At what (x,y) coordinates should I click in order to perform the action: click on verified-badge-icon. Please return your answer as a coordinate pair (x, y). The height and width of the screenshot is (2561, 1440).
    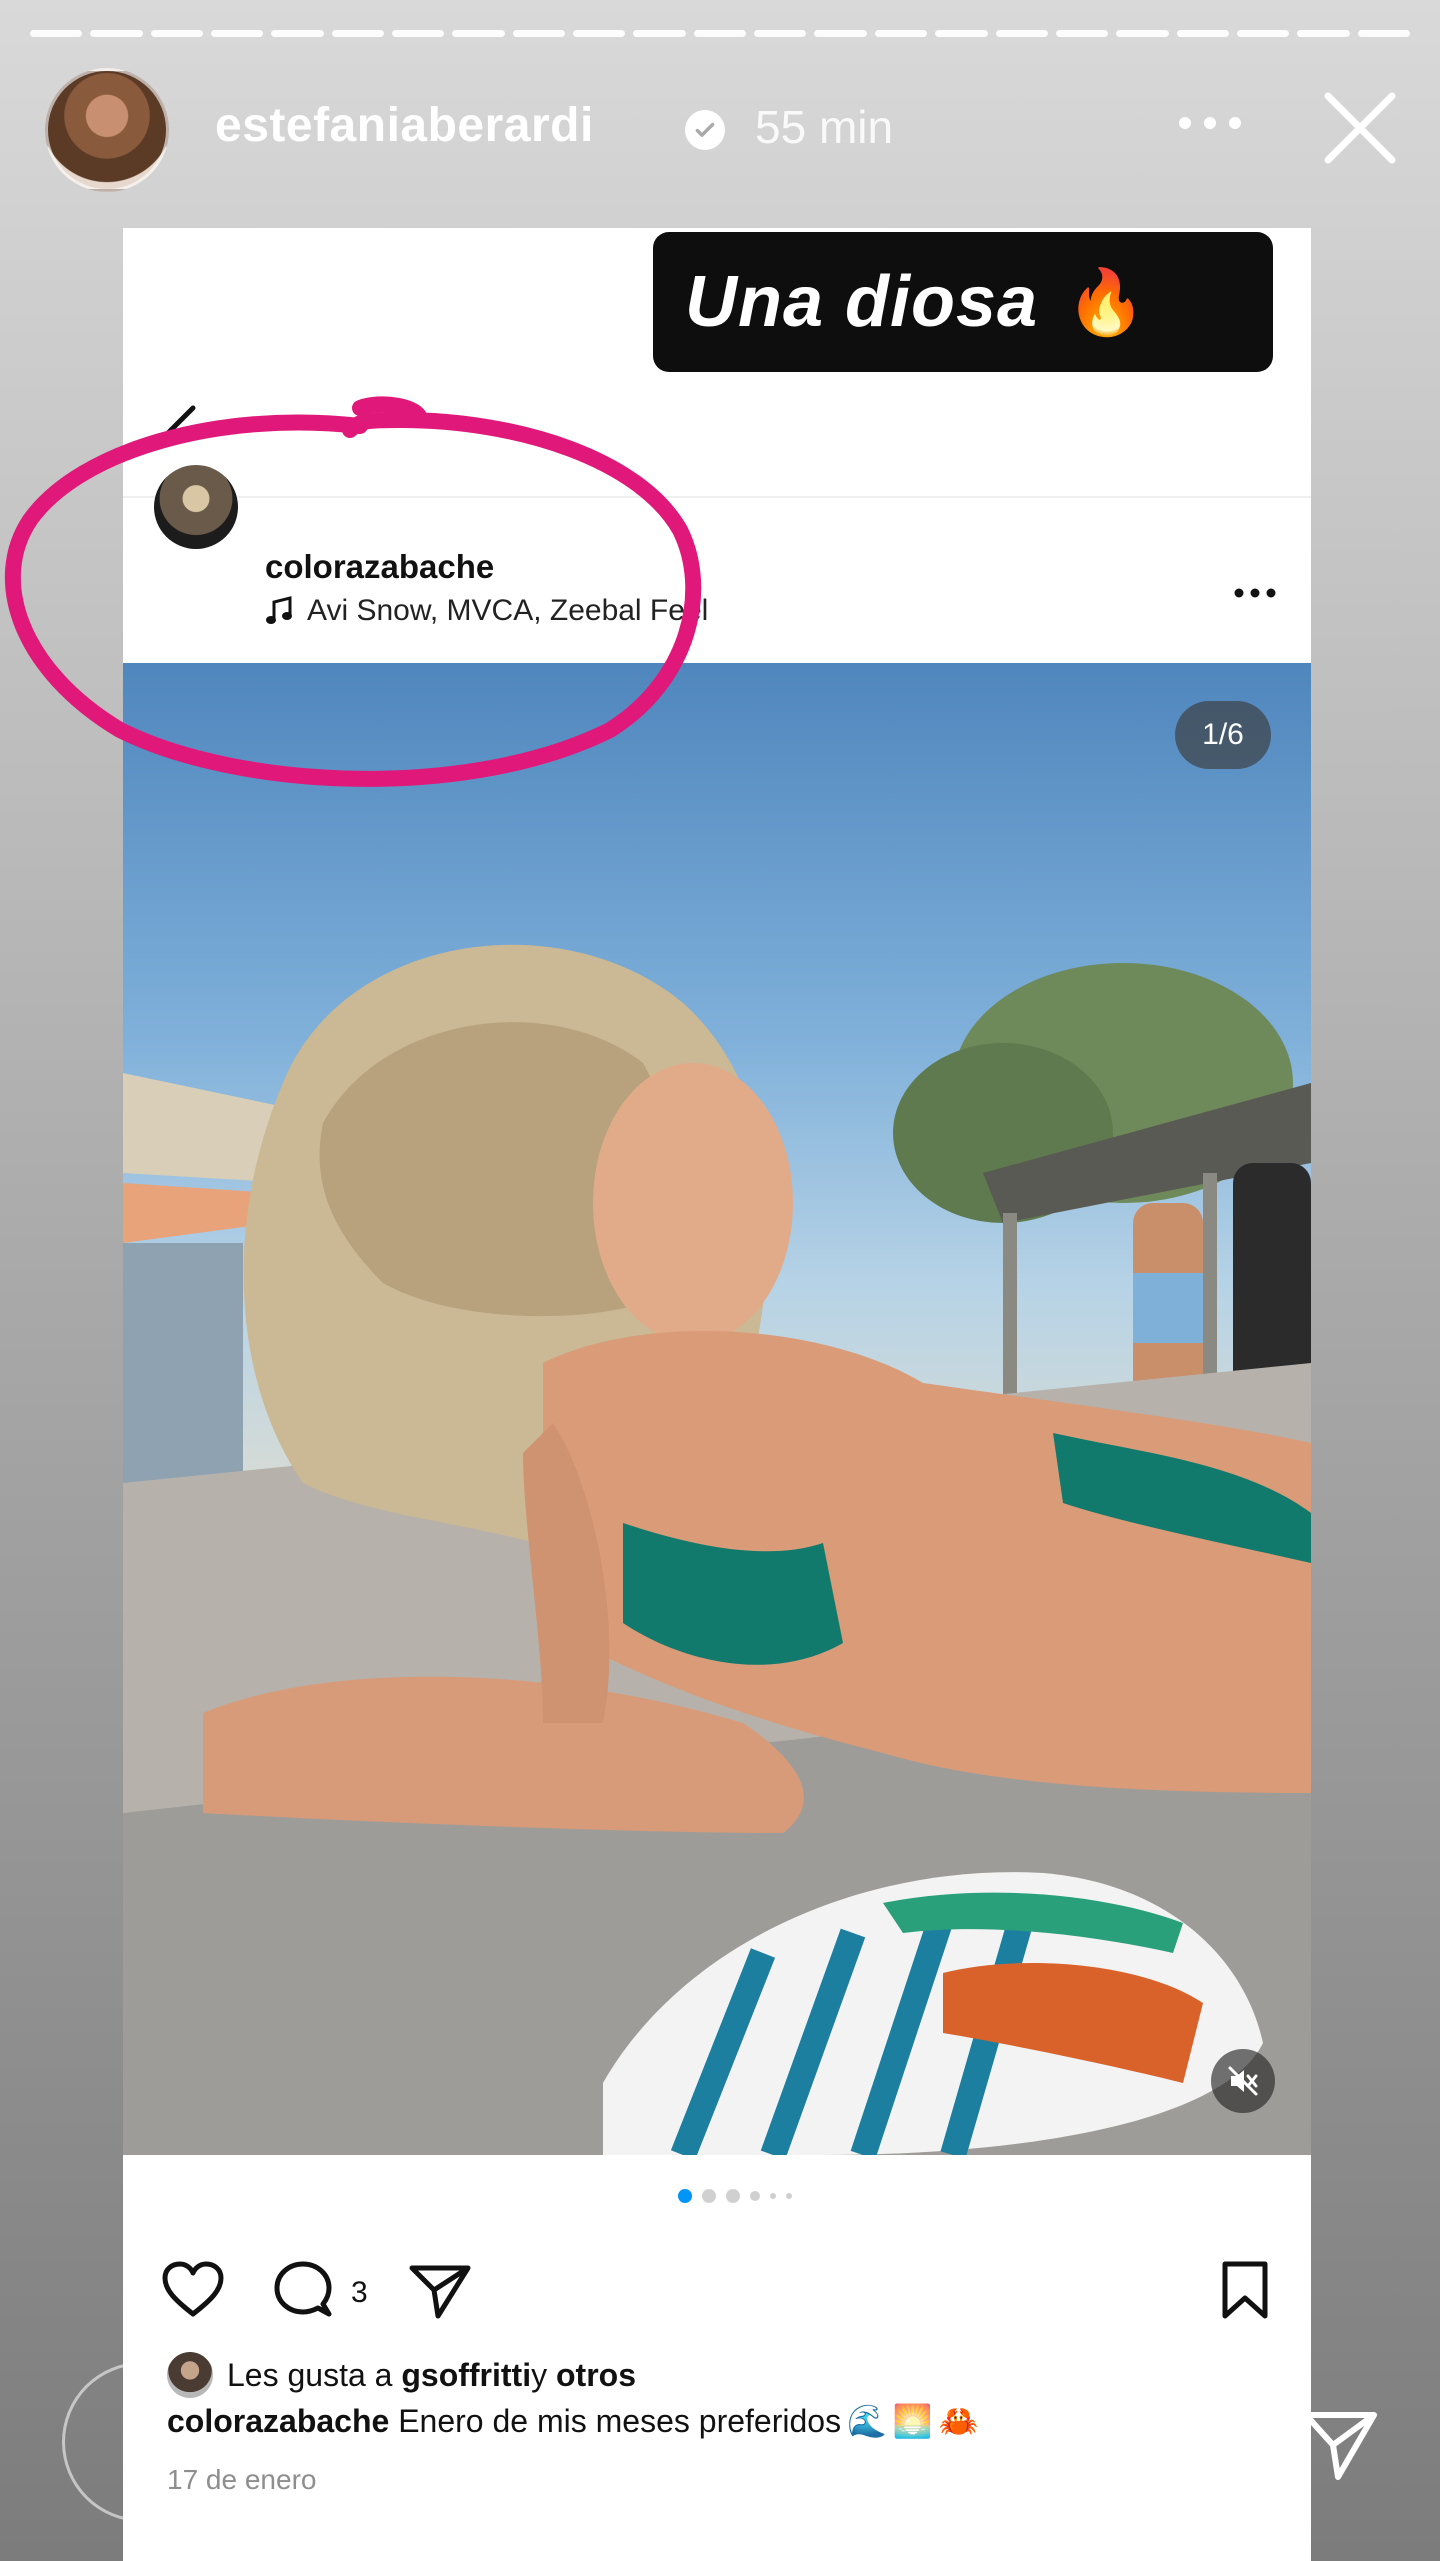
    Looking at the image, I should click on (705, 130).